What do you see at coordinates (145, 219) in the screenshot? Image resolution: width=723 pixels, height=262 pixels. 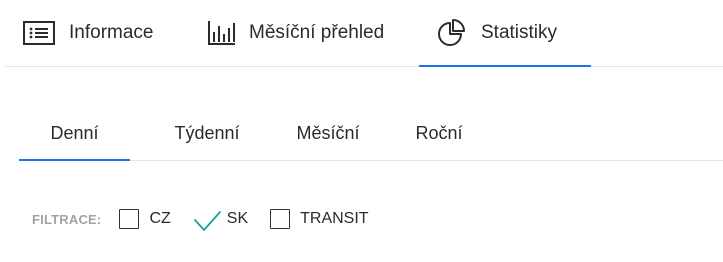 I see `filter-cz-checkbox: CZ` at bounding box center [145, 219].